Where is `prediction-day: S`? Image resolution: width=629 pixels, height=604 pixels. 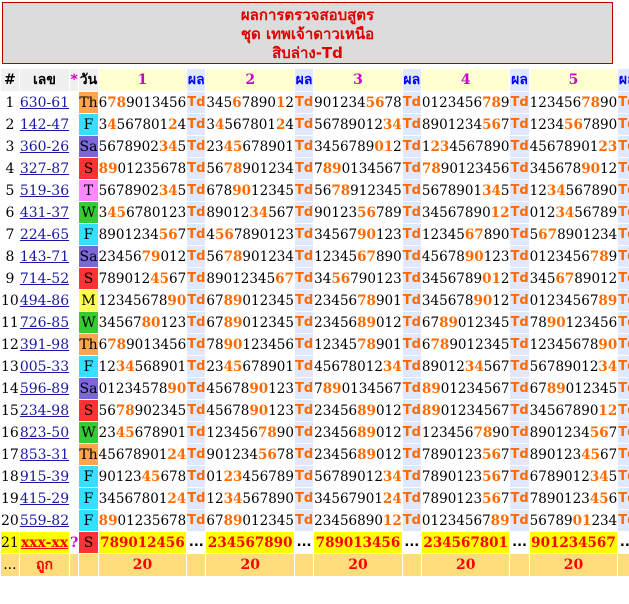 prediction-day: S is located at coordinates (88, 542).